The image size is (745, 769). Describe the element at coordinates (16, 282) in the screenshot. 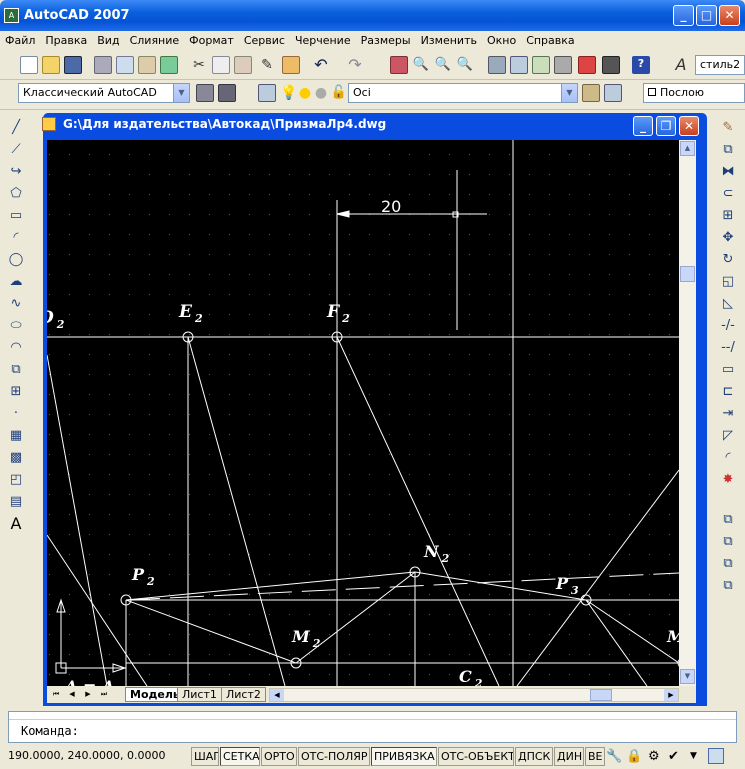

I see `revision-cloud-icon: ☁` at that location.